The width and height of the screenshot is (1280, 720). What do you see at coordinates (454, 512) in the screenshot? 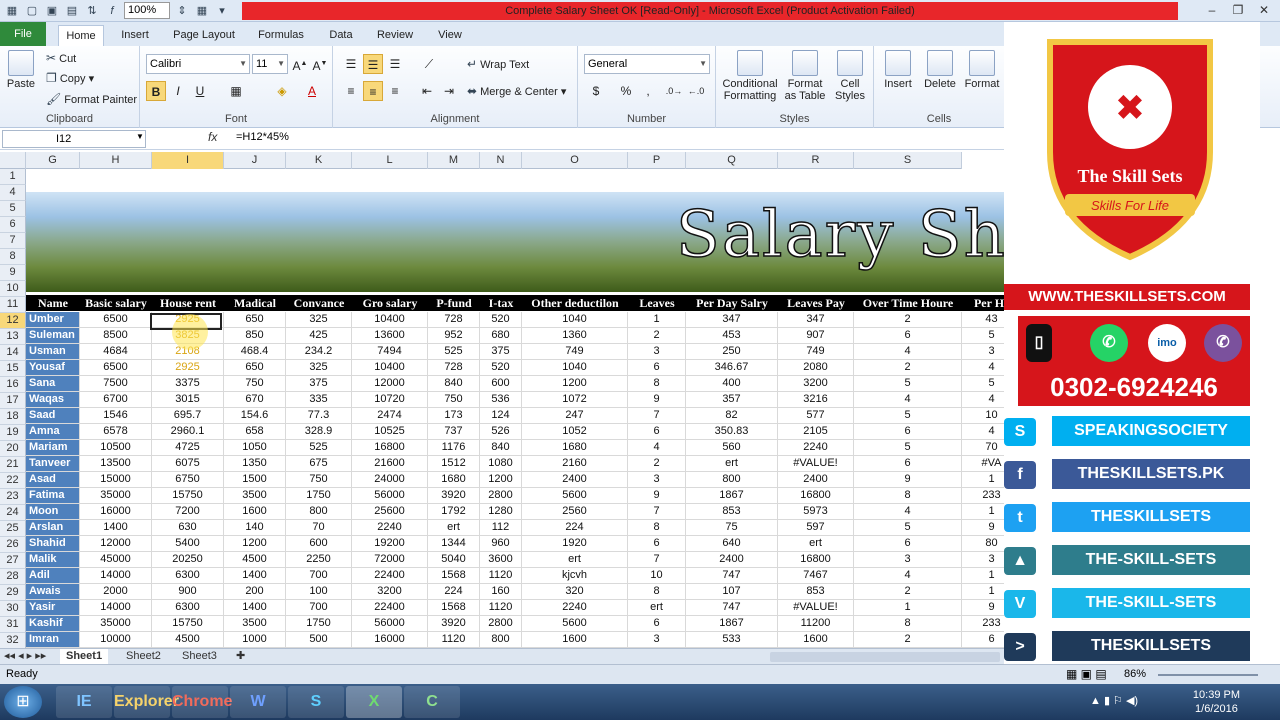
I see `table-cell: 1792` at bounding box center [454, 512].